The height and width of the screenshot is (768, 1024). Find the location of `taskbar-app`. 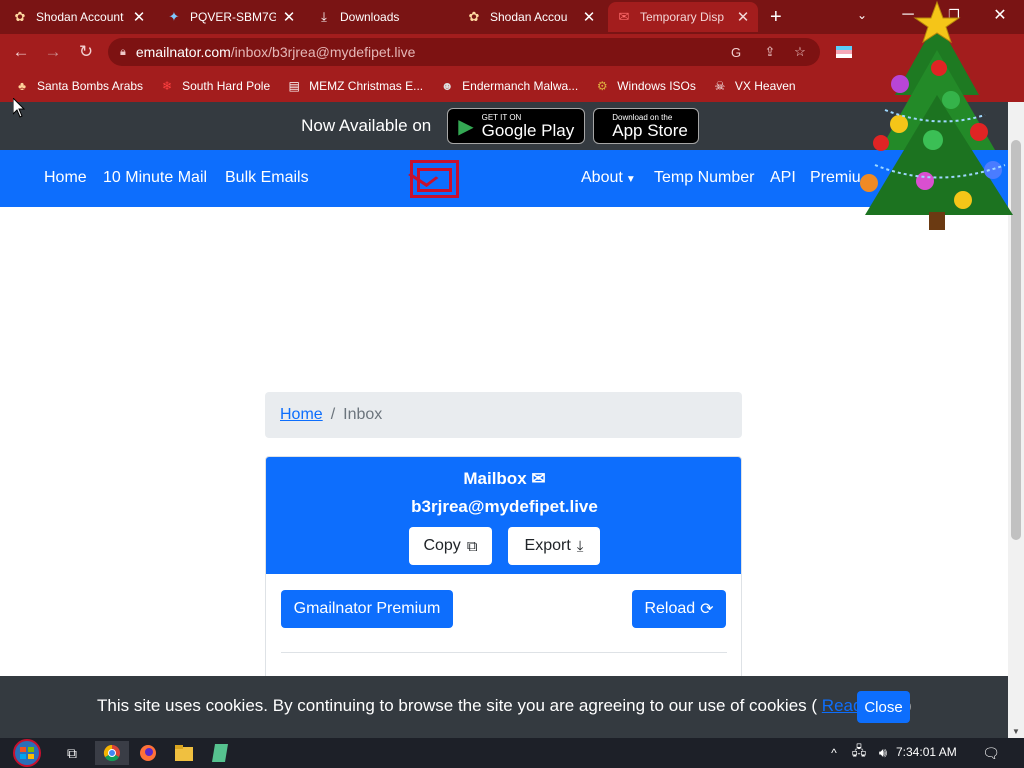

taskbar-app is located at coordinates (220, 753).